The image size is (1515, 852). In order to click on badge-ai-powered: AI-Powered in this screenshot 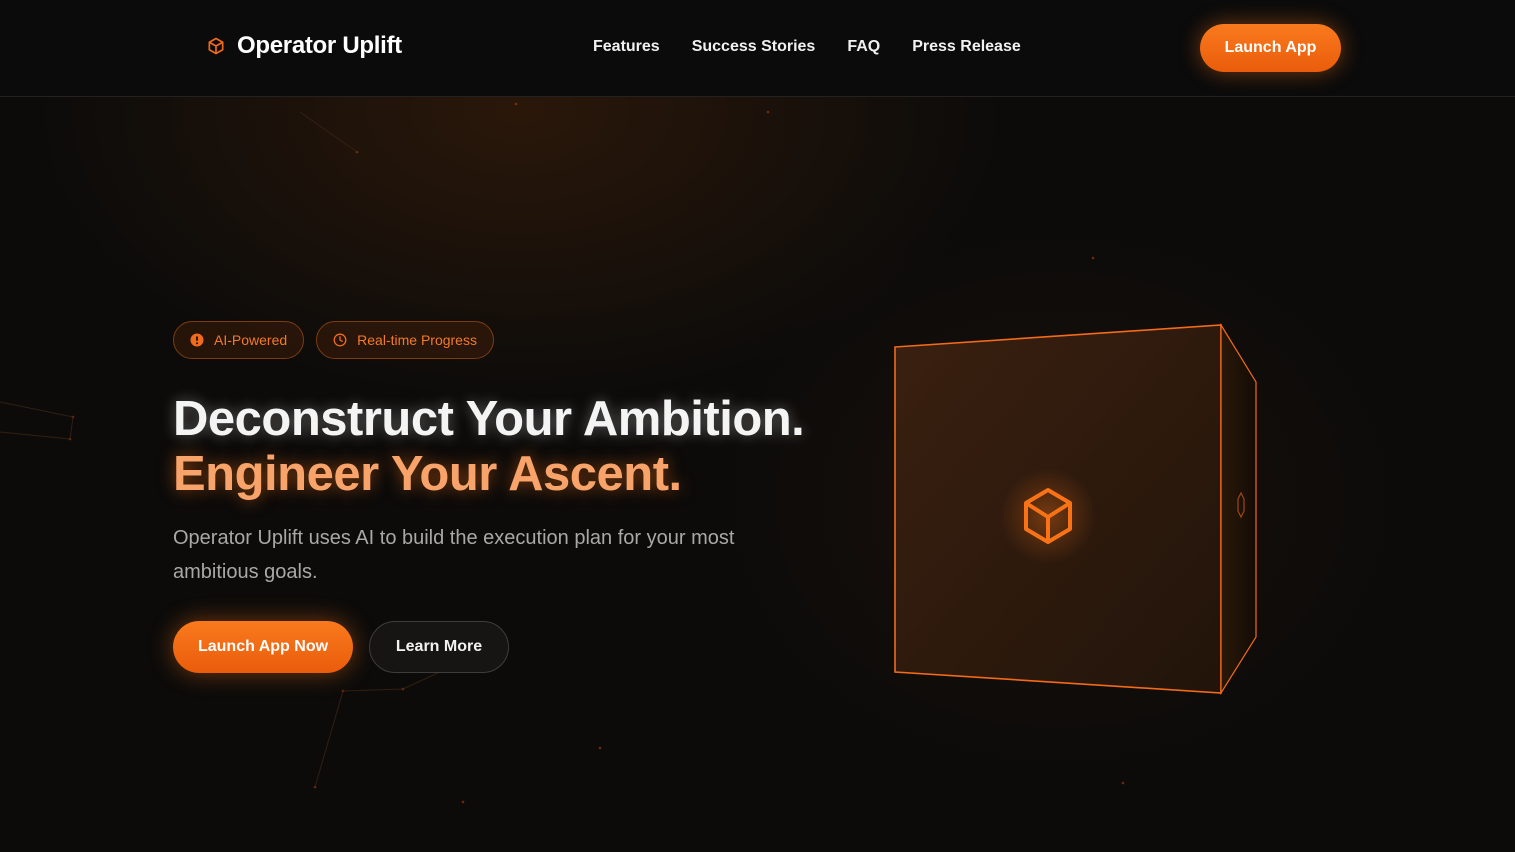, I will do `click(239, 340)`.